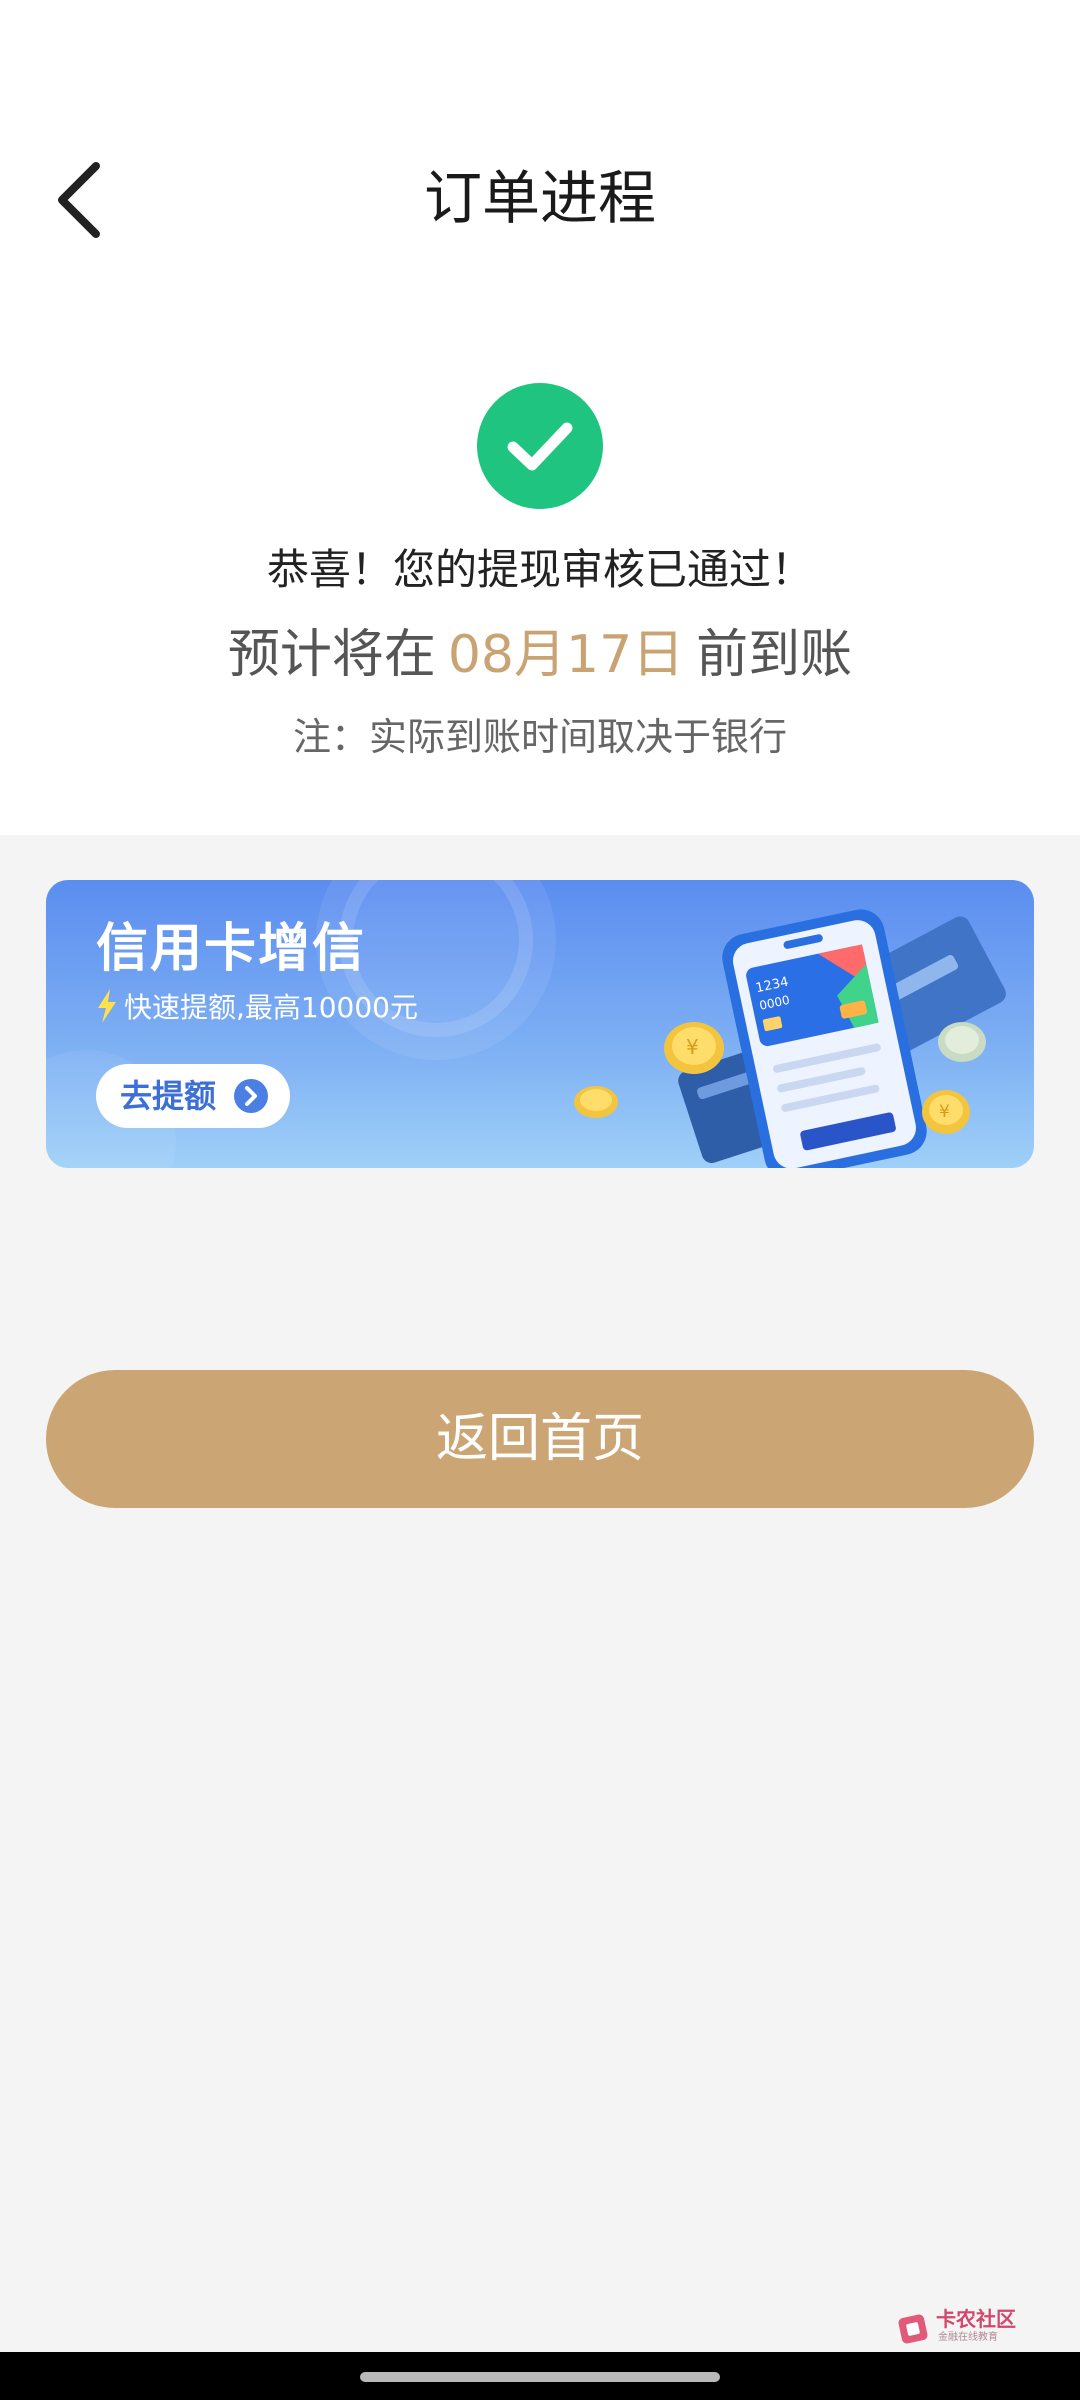  Describe the element at coordinates (540, 1024) in the screenshot. I see `credit-card-promo-banner: 1234 0000 ¥ ¥ 信用卡增信 快速提额,最高10000元 去提额` at that location.